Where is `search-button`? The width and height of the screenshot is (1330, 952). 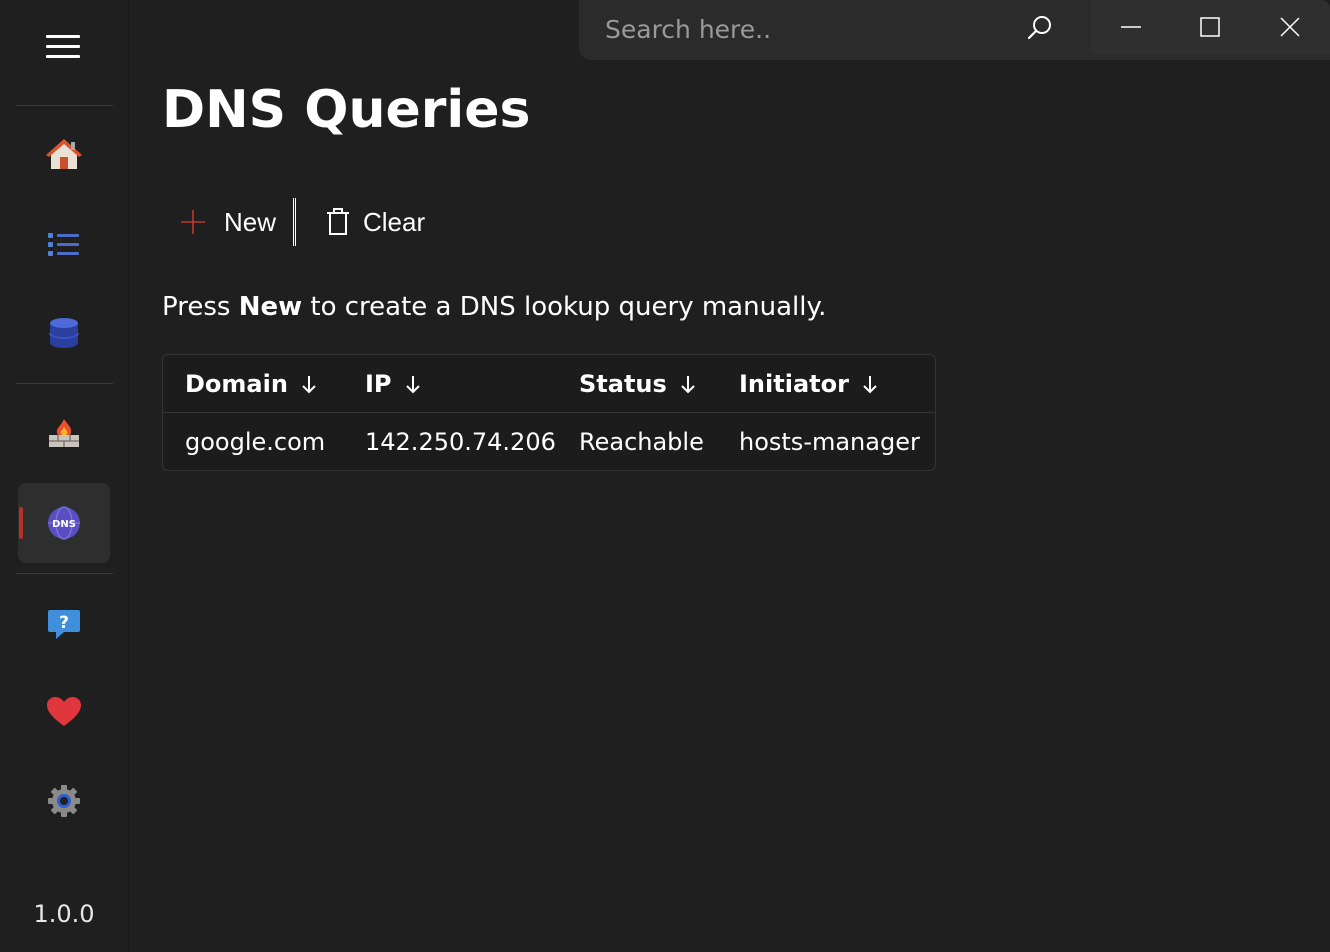 search-button is located at coordinates (1039, 28).